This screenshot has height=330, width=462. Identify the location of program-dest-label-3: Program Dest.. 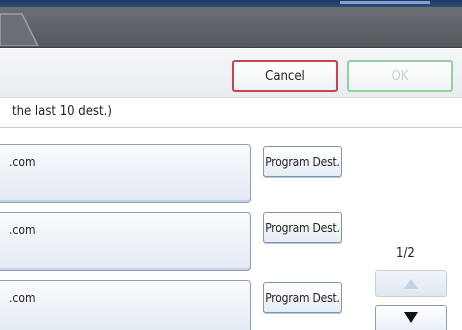
(302, 297).